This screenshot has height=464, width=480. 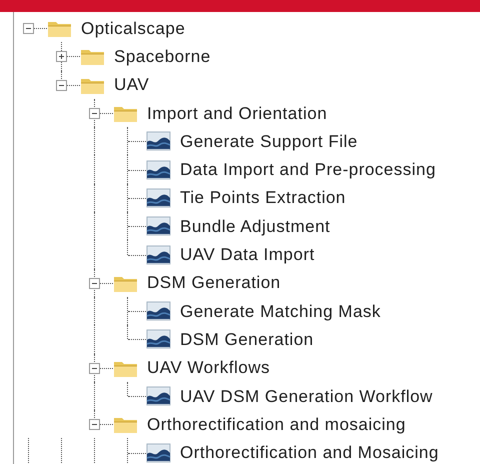 I want to click on folder-label: Import and Orientation, so click(x=237, y=113).